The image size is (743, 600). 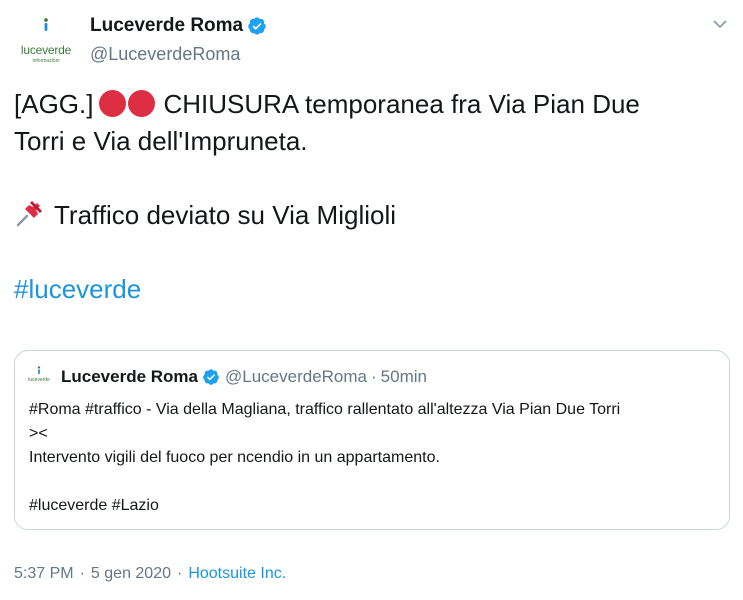 I want to click on tweet-text-line-3: Traffico deviato su Via Miglioli, so click(x=372, y=215).